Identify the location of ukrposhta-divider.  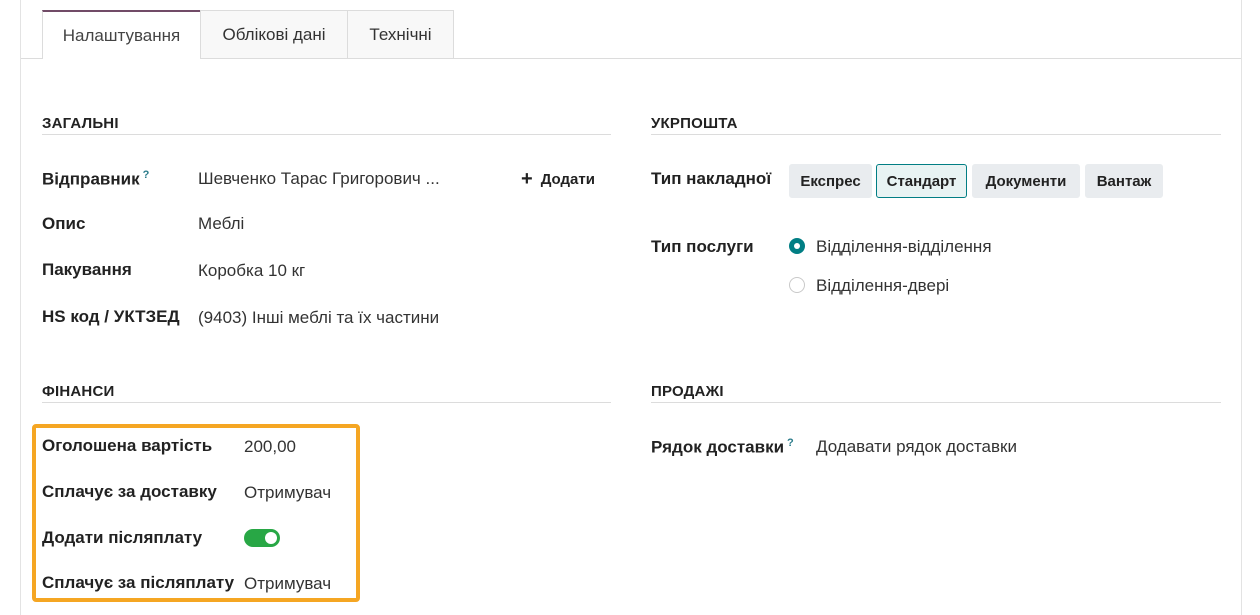
(936, 134).